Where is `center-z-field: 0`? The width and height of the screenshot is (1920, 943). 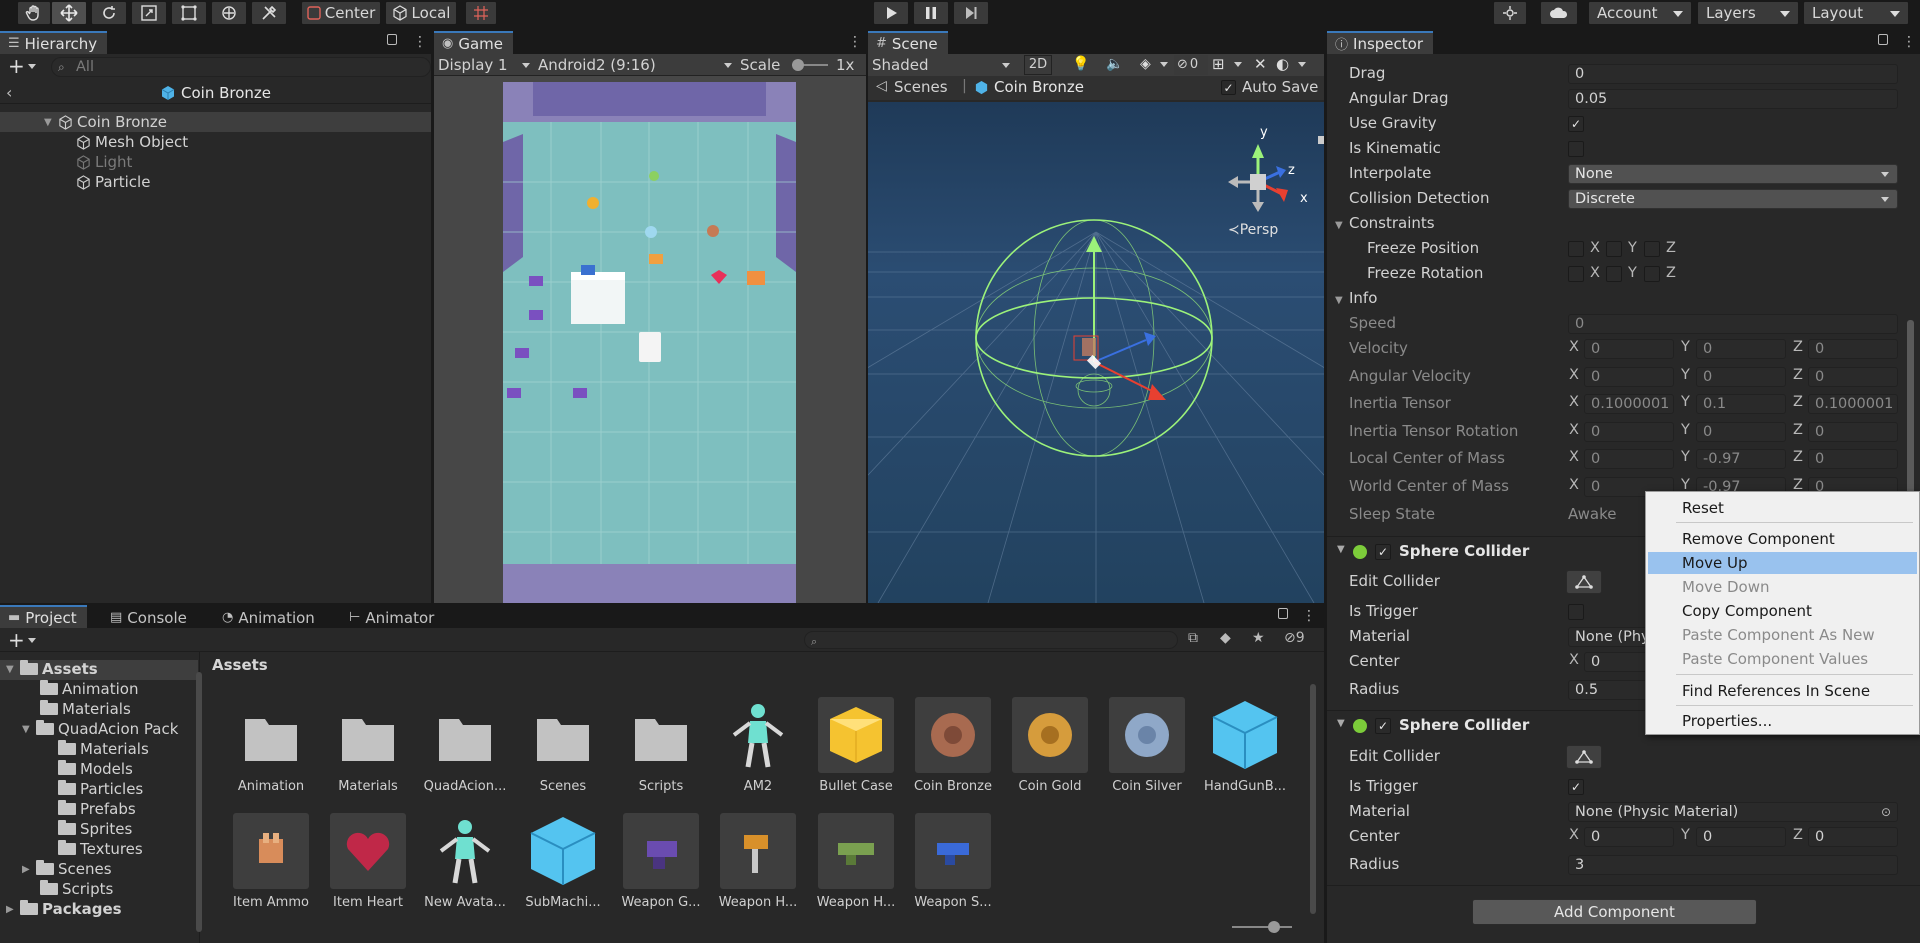 center-z-field: 0 is located at coordinates (1853, 837).